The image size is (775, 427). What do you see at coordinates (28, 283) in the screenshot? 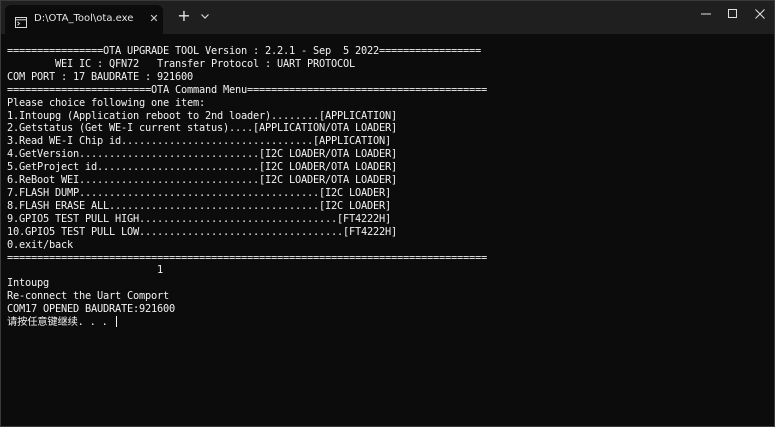
I see `console-line: Intoupg` at bounding box center [28, 283].